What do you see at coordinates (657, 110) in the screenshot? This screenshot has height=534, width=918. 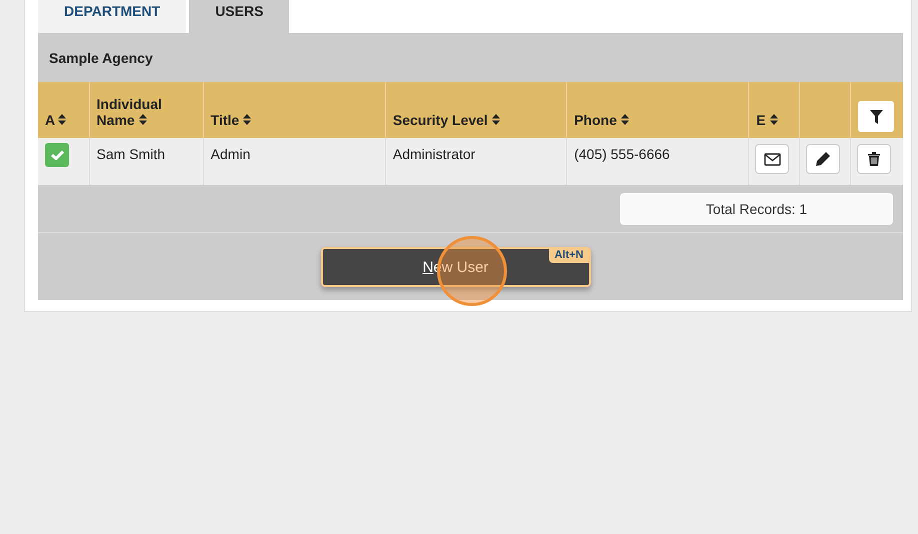 I see `column-header: Phone` at bounding box center [657, 110].